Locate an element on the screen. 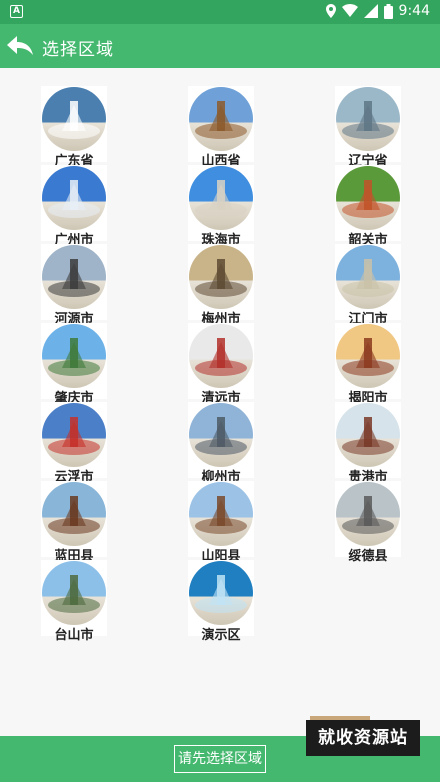 The height and width of the screenshot is (782, 440). zhaoqing-karst-icon is located at coordinates (74, 356).